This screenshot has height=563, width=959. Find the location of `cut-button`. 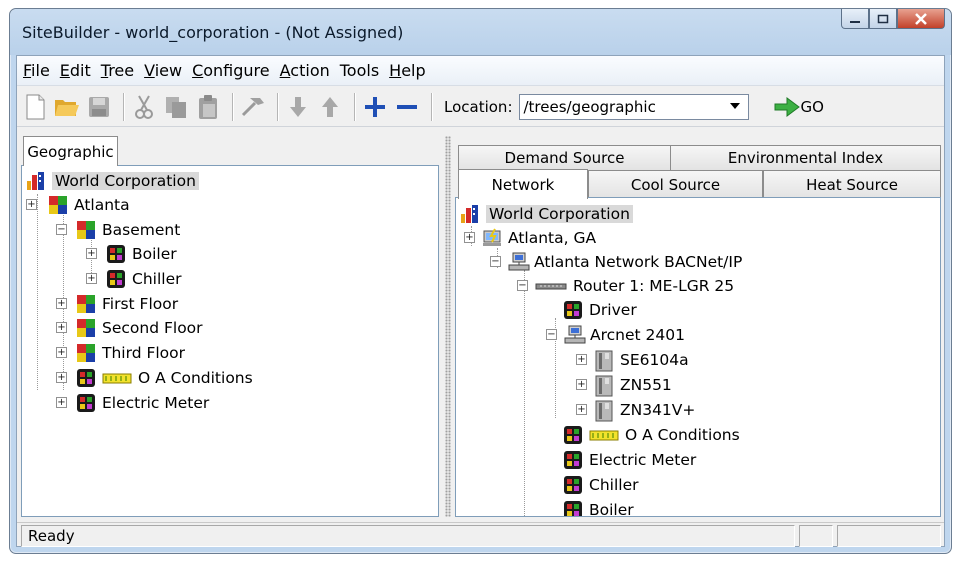

cut-button is located at coordinates (144, 107).